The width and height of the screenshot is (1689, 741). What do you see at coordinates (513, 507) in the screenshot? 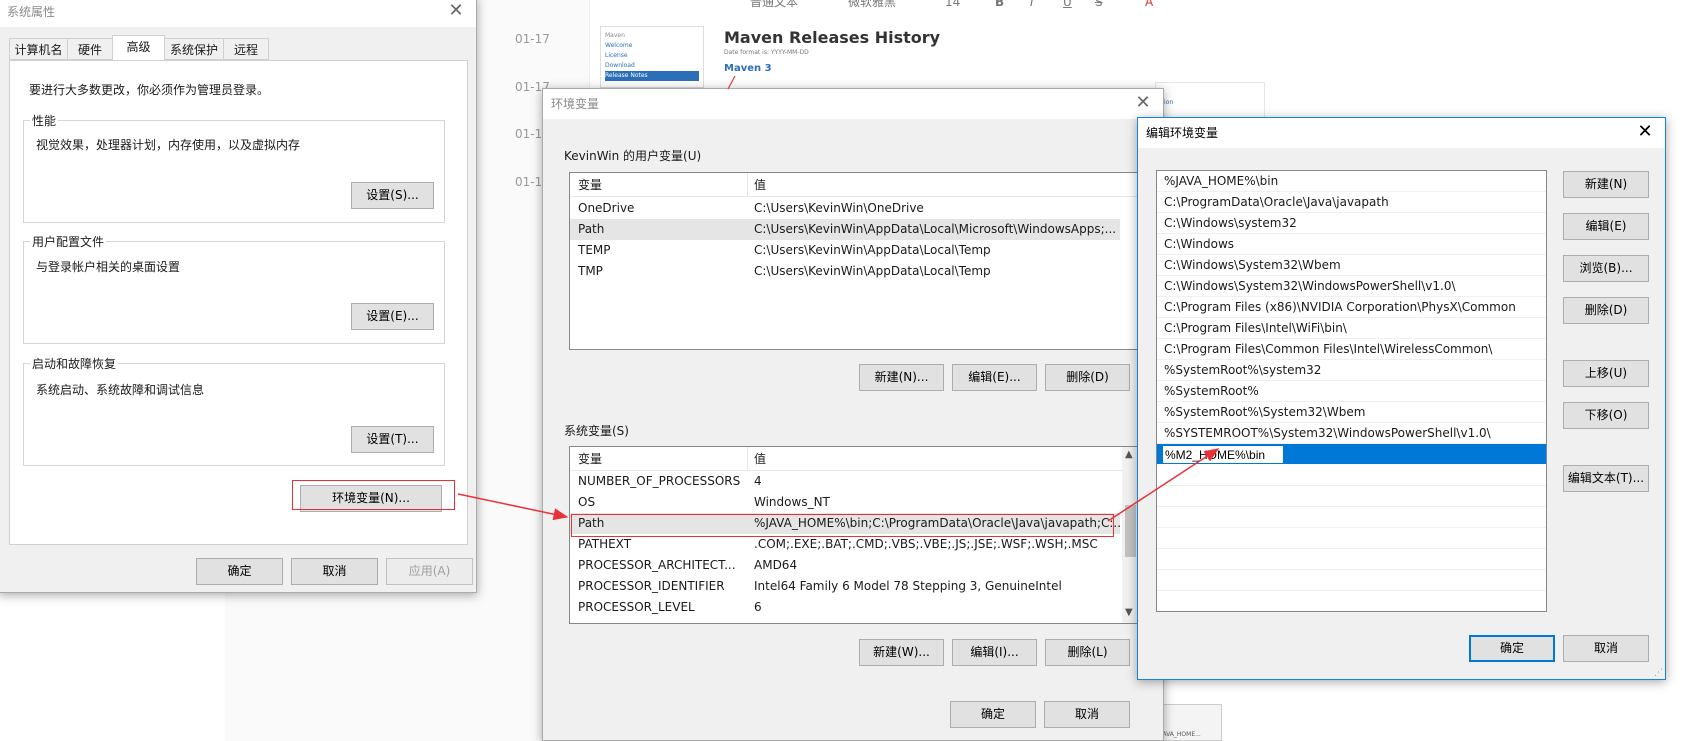
I see `arrow-env-to-path` at bounding box center [513, 507].